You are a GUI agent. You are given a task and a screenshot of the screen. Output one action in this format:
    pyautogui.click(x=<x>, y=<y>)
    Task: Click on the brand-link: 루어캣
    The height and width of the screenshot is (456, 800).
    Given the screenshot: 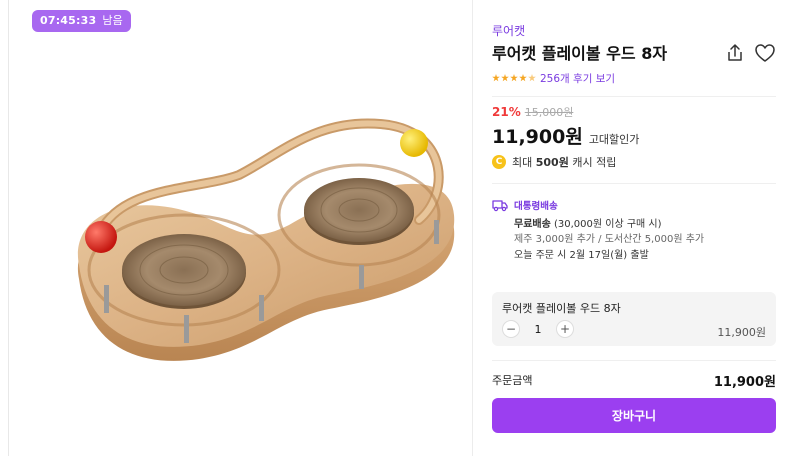 What is the action you would take?
    pyautogui.click(x=508, y=30)
    